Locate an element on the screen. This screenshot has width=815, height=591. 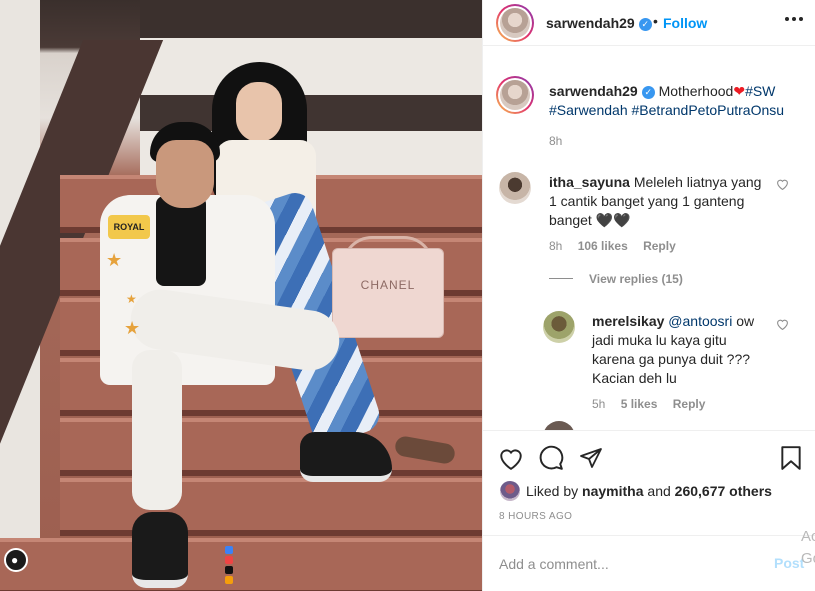
follow-button: Follow is located at coordinates (685, 23).